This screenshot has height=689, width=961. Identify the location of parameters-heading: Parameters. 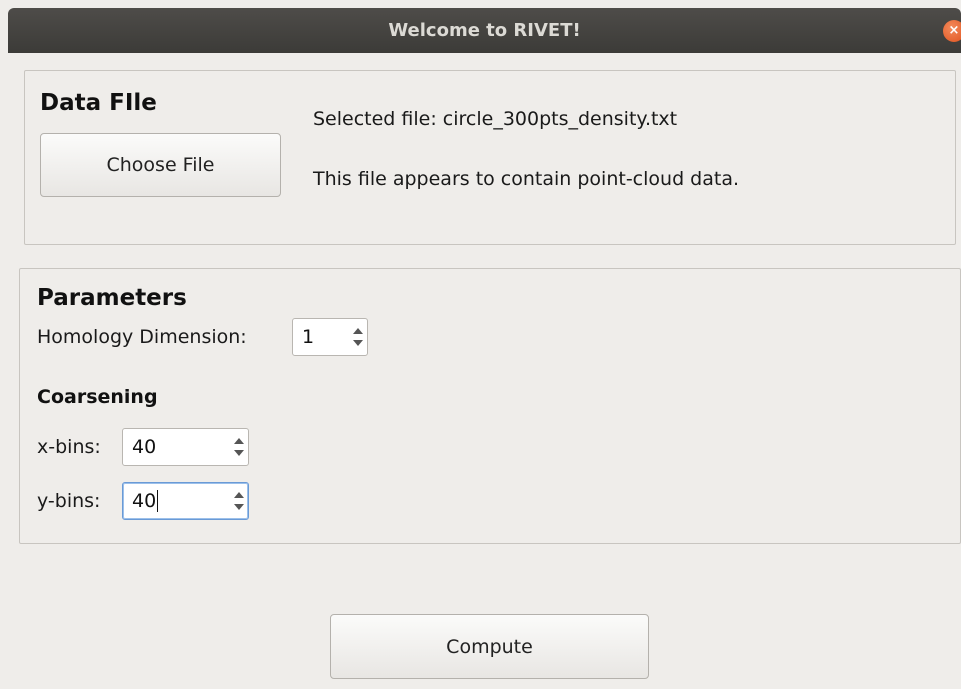
(112, 298).